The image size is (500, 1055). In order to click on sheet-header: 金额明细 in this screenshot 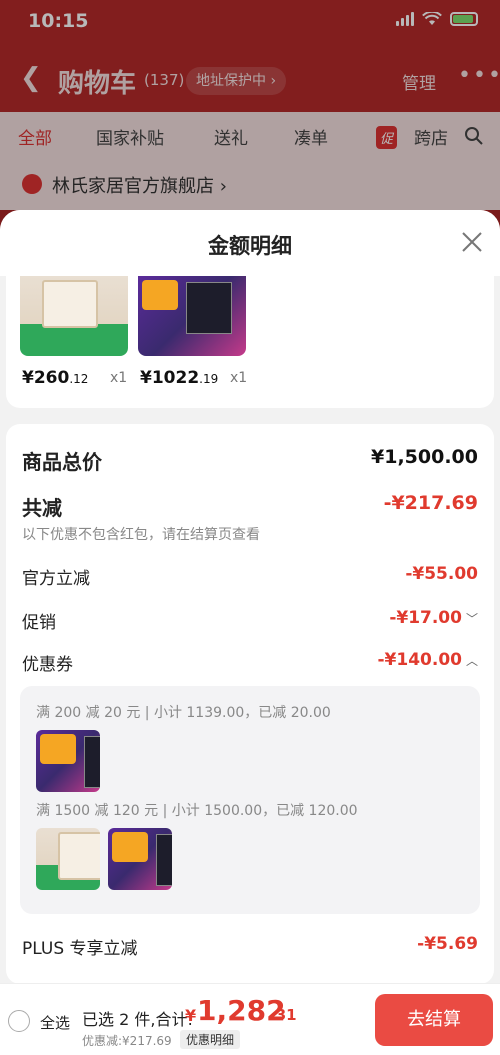, I will do `click(250, 243)`.